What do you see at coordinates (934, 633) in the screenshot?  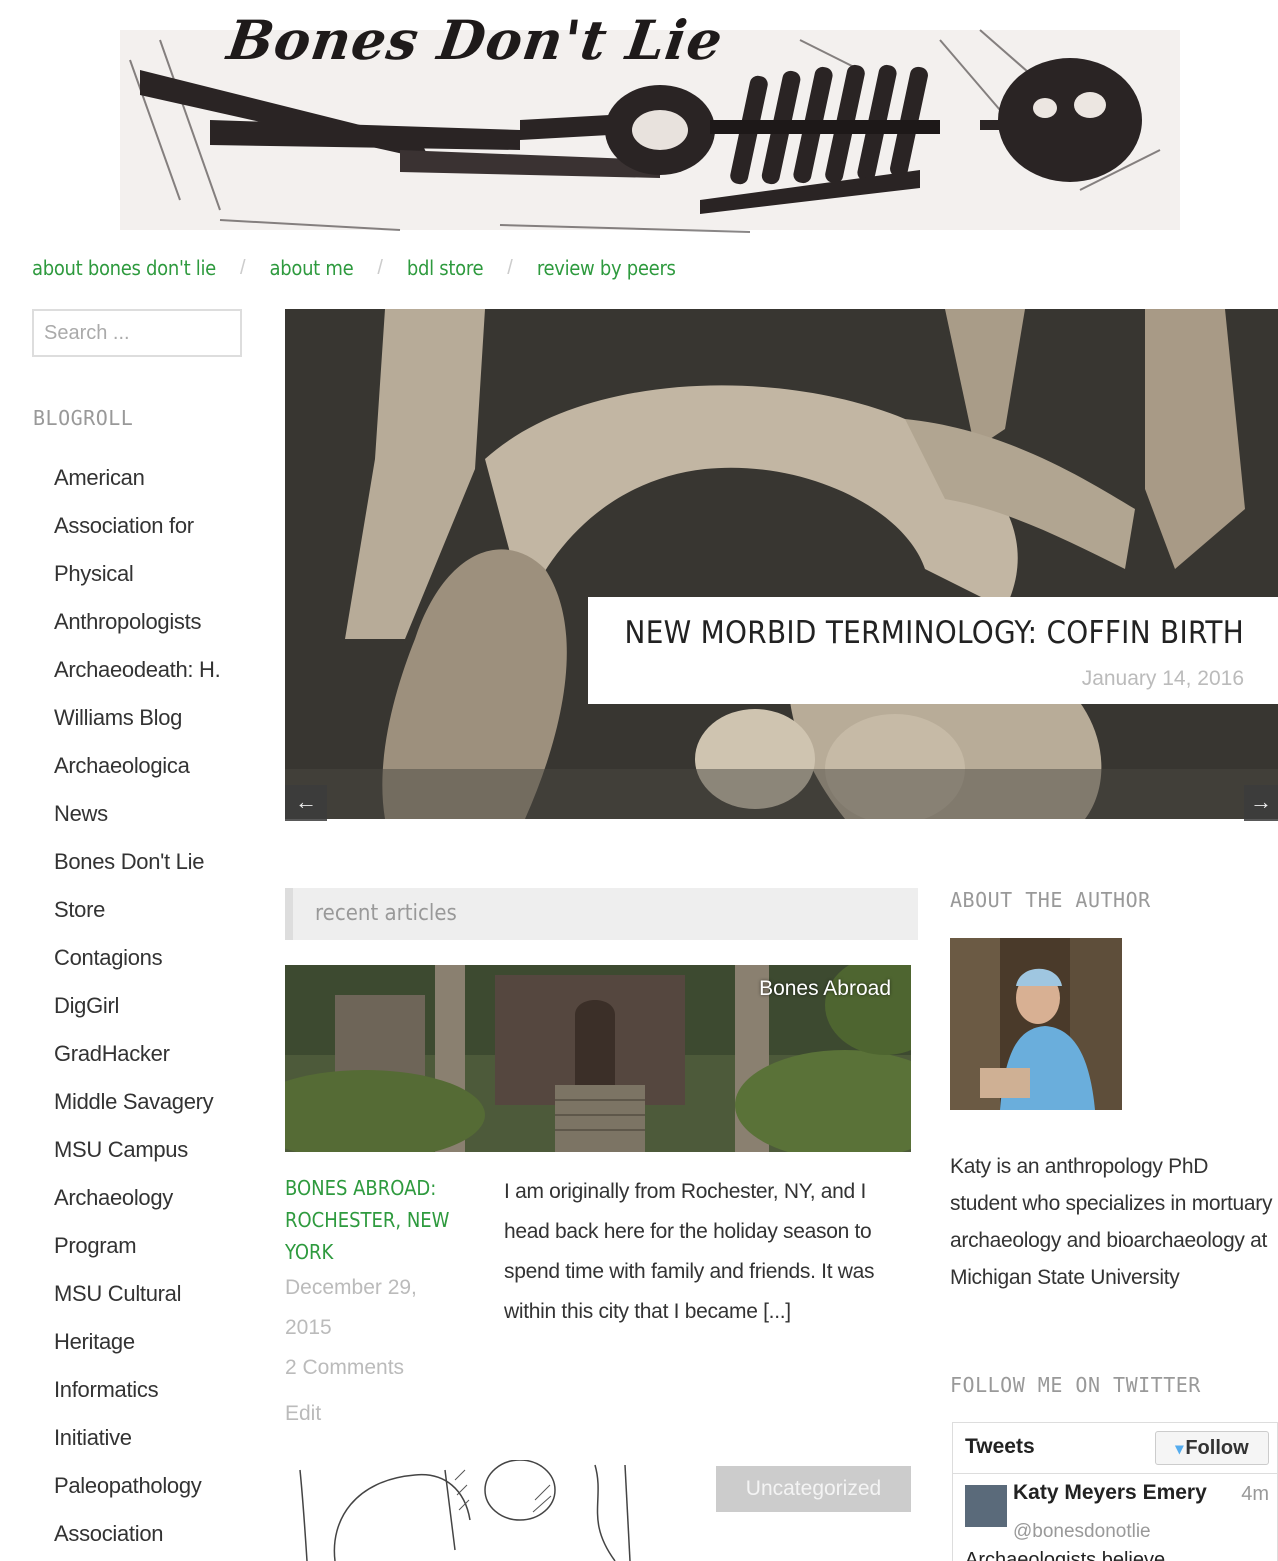 I see `slide-title: NEW MORBID TERMINOLOGY: COFFIN BIRTH` at bounding box center [934, 633].